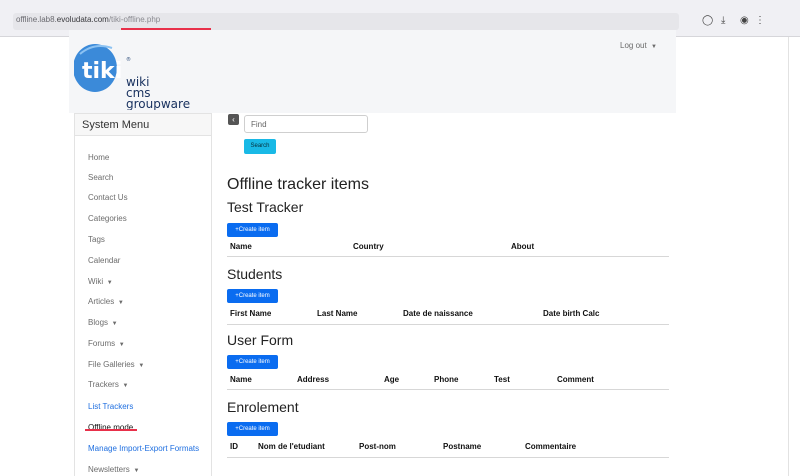  Describe the element at coordinates (550, 446) in the screenshot. I see `table-column-header: Commentaire` at that location.